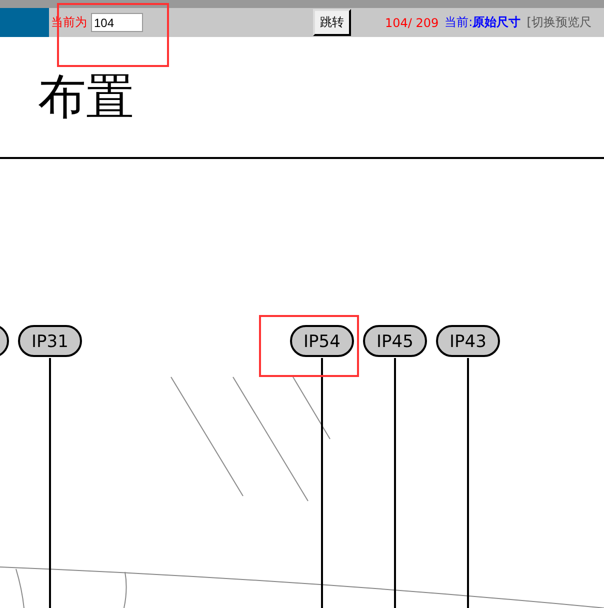  Describe the element at coordinates (468, 341) in the screenshot. I see `label-pill: IP43` at that location.